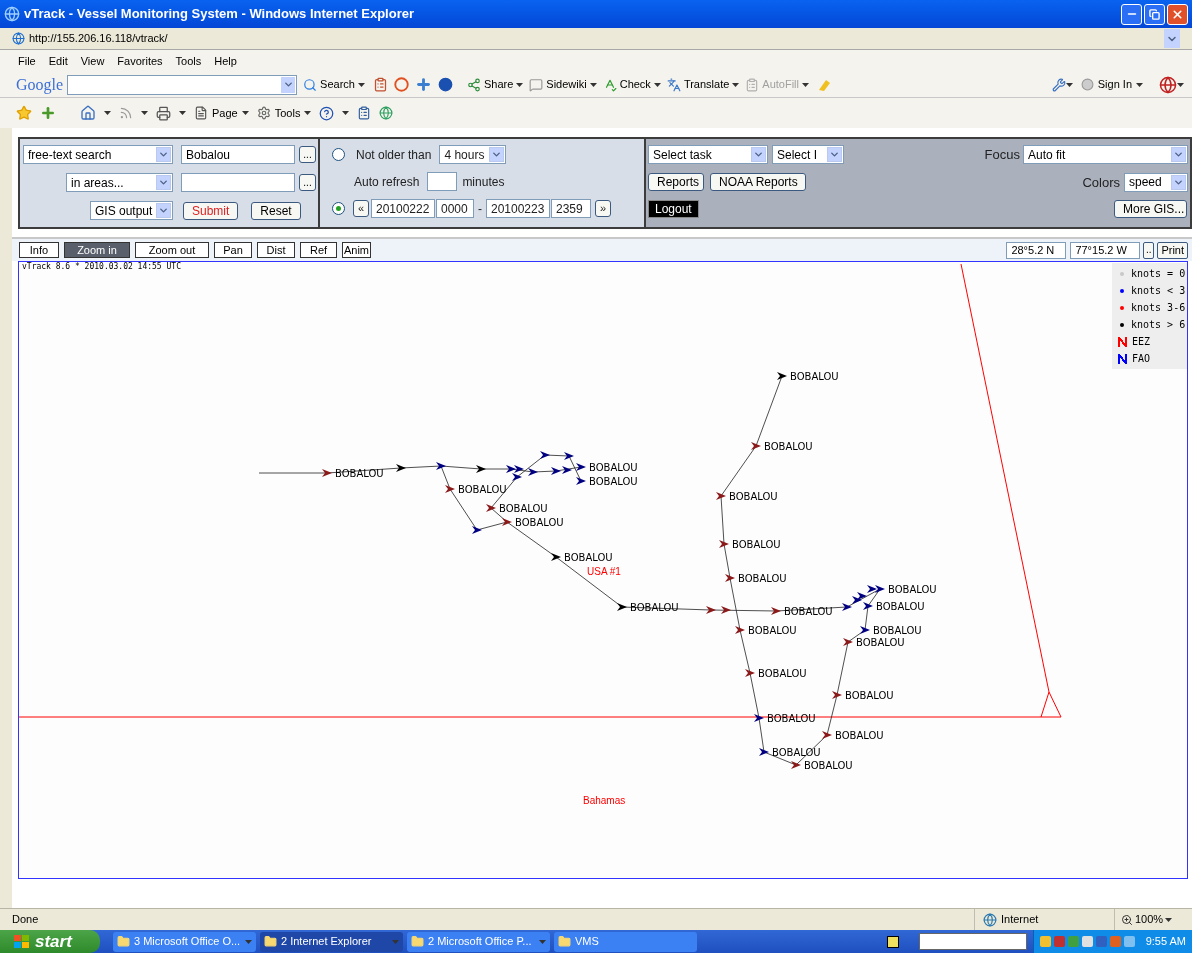 The image size is (1192, 953). I want to click on research-icon, so click(364, 113).